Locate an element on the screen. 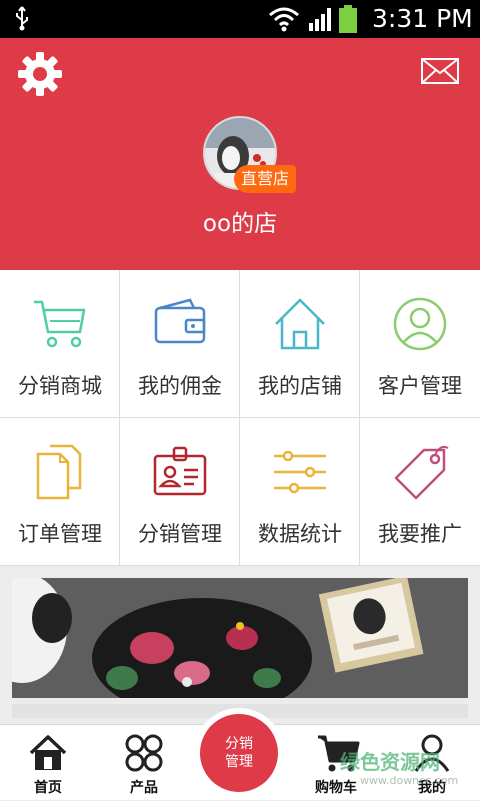 The width and height of the screenshot is (480, 801). tab-home: 首页 is located at coordinates (48, 763).